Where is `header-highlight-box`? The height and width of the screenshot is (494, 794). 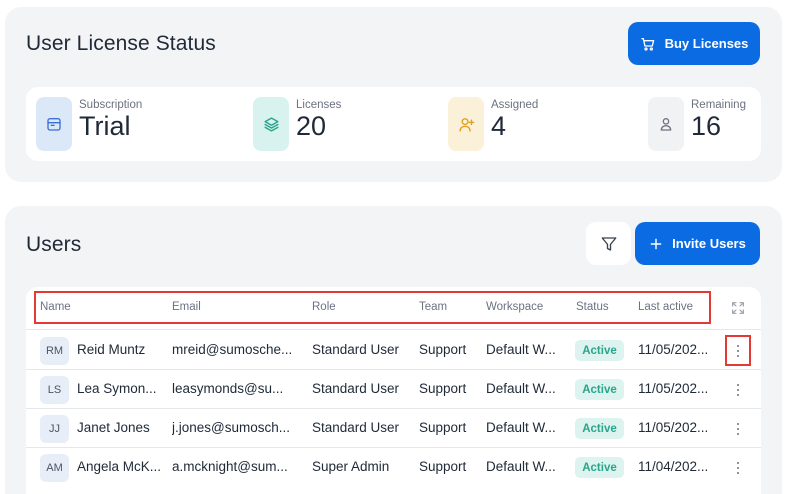 header-highlight-box is located at coordinates (372, 307).